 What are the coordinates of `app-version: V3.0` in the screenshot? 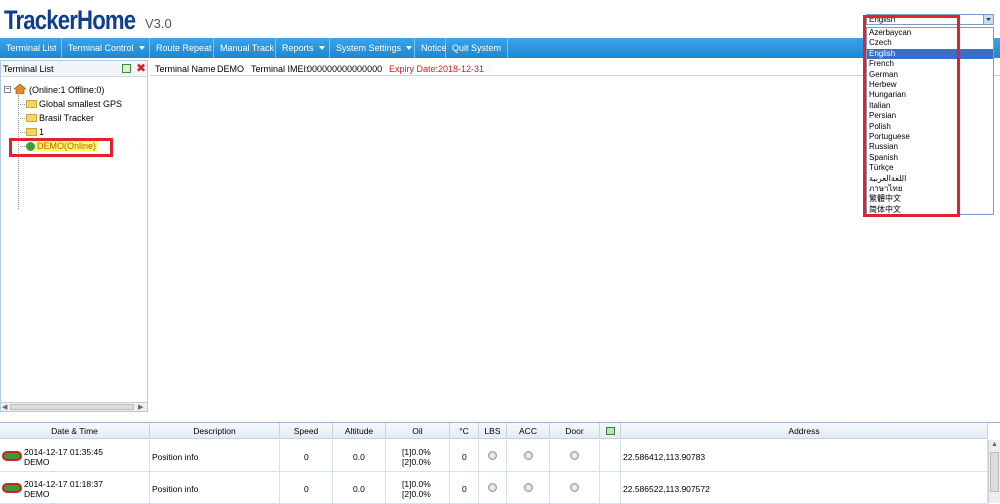 It's located at (158, 23).